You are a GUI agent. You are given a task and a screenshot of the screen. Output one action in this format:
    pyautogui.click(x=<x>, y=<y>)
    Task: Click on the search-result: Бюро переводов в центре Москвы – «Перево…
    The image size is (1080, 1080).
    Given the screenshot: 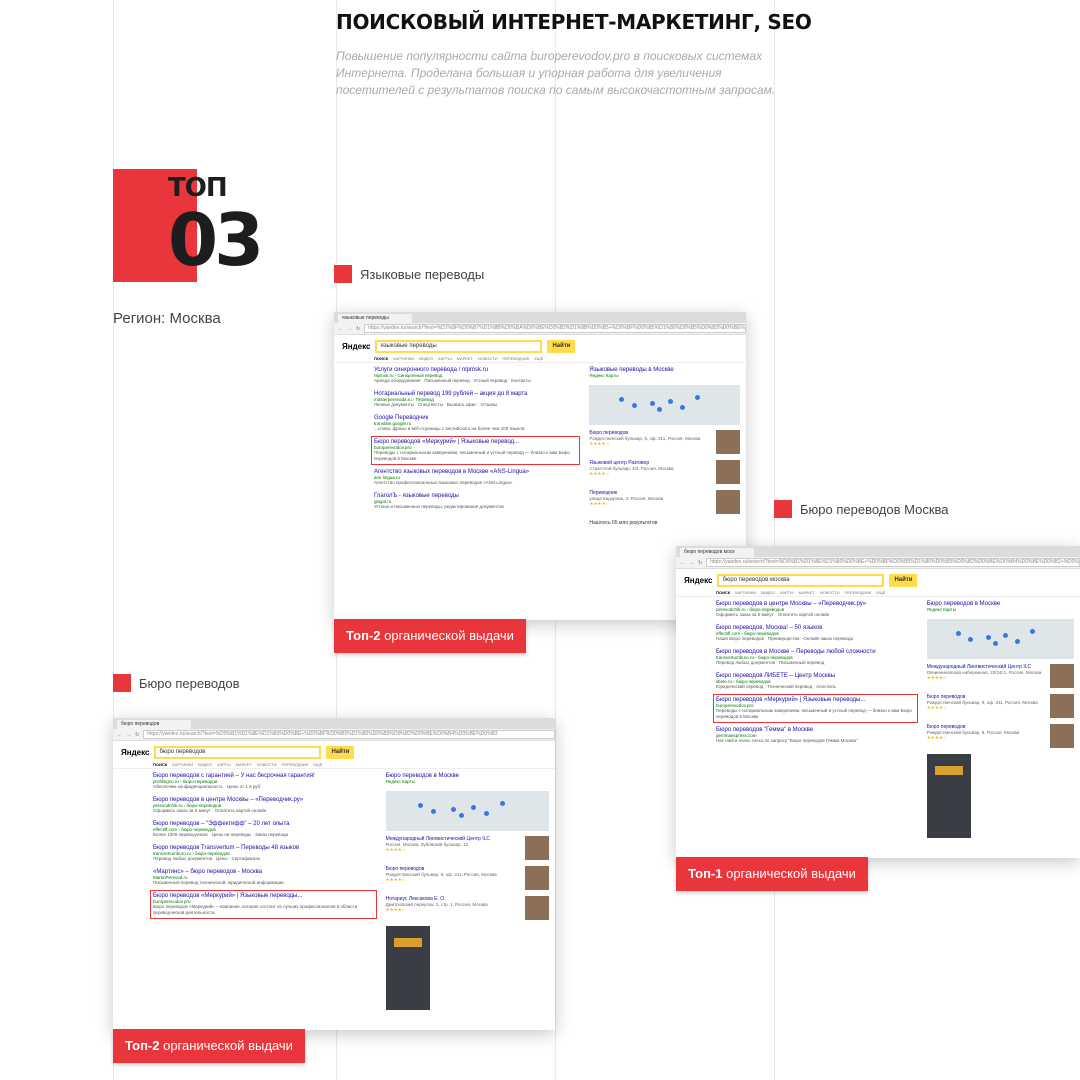 What is the action you would take?
    pyautogui.click(x=263, y=805)
    